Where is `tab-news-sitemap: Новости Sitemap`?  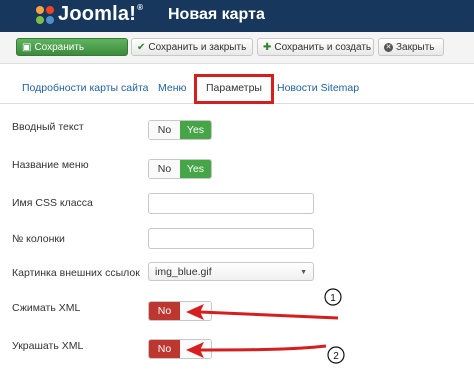 tab-news-sitemap: Новости Sitemap is located at coordinates (318, 88).